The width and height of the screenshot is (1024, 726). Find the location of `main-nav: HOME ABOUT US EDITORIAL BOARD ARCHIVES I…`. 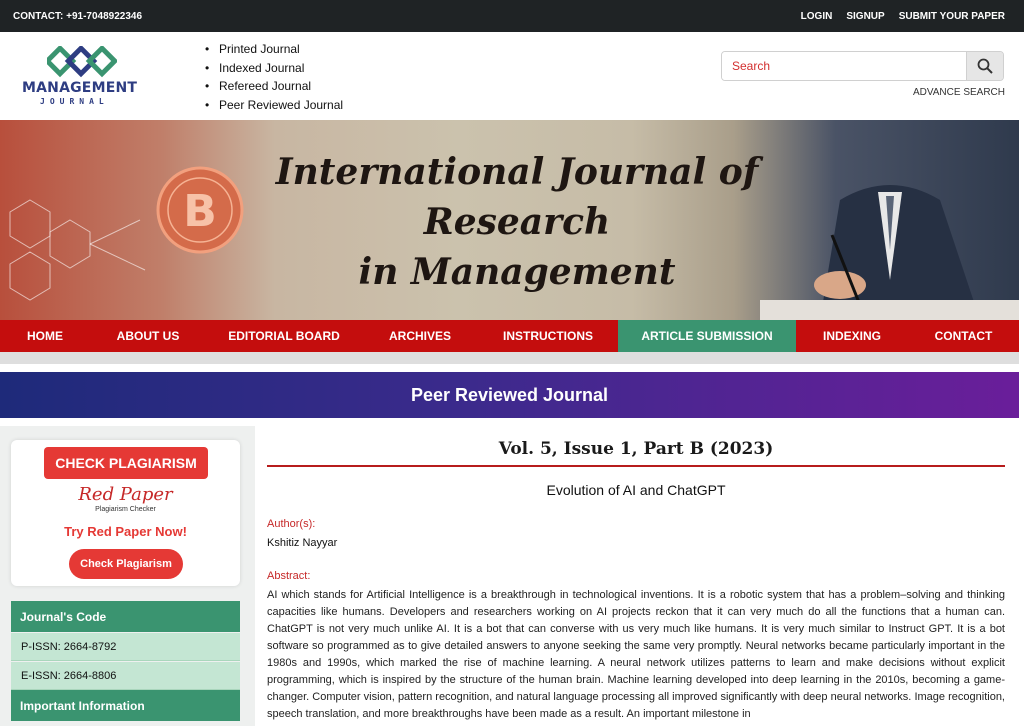

main-nav: HOME ABOUT US EDITORIAL BOARD ARCHIVES I… is located at coordinates (509, 336).